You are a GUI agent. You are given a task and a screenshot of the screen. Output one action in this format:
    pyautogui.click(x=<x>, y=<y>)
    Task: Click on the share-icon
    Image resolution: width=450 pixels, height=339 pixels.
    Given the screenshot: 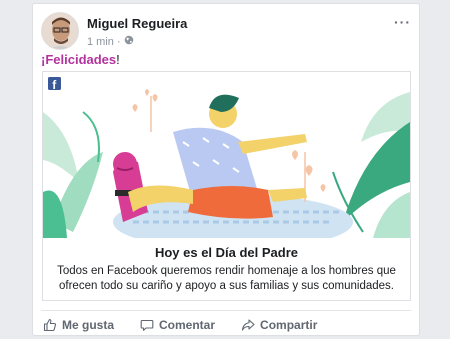 What is the action you would take?
    pyautogui.click(x=248, y=325)
    